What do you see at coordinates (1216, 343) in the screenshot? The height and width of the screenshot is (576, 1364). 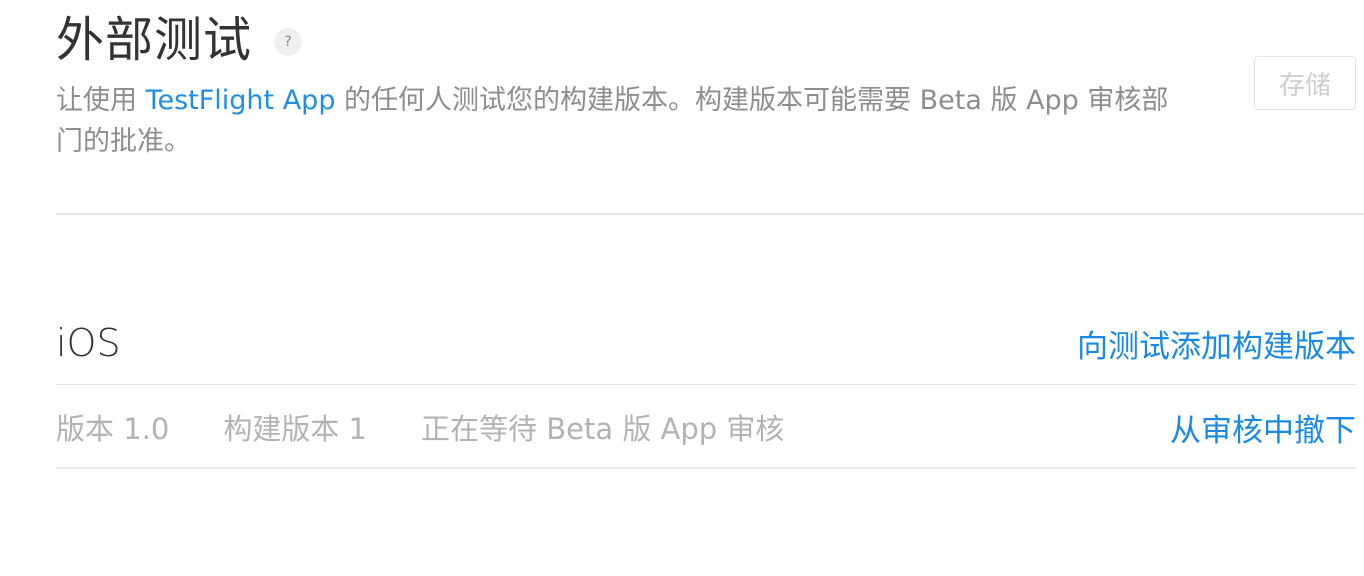 I see `add-build-to-test-link: 向测试添加构建版本` at bounding box center [1216, 343].